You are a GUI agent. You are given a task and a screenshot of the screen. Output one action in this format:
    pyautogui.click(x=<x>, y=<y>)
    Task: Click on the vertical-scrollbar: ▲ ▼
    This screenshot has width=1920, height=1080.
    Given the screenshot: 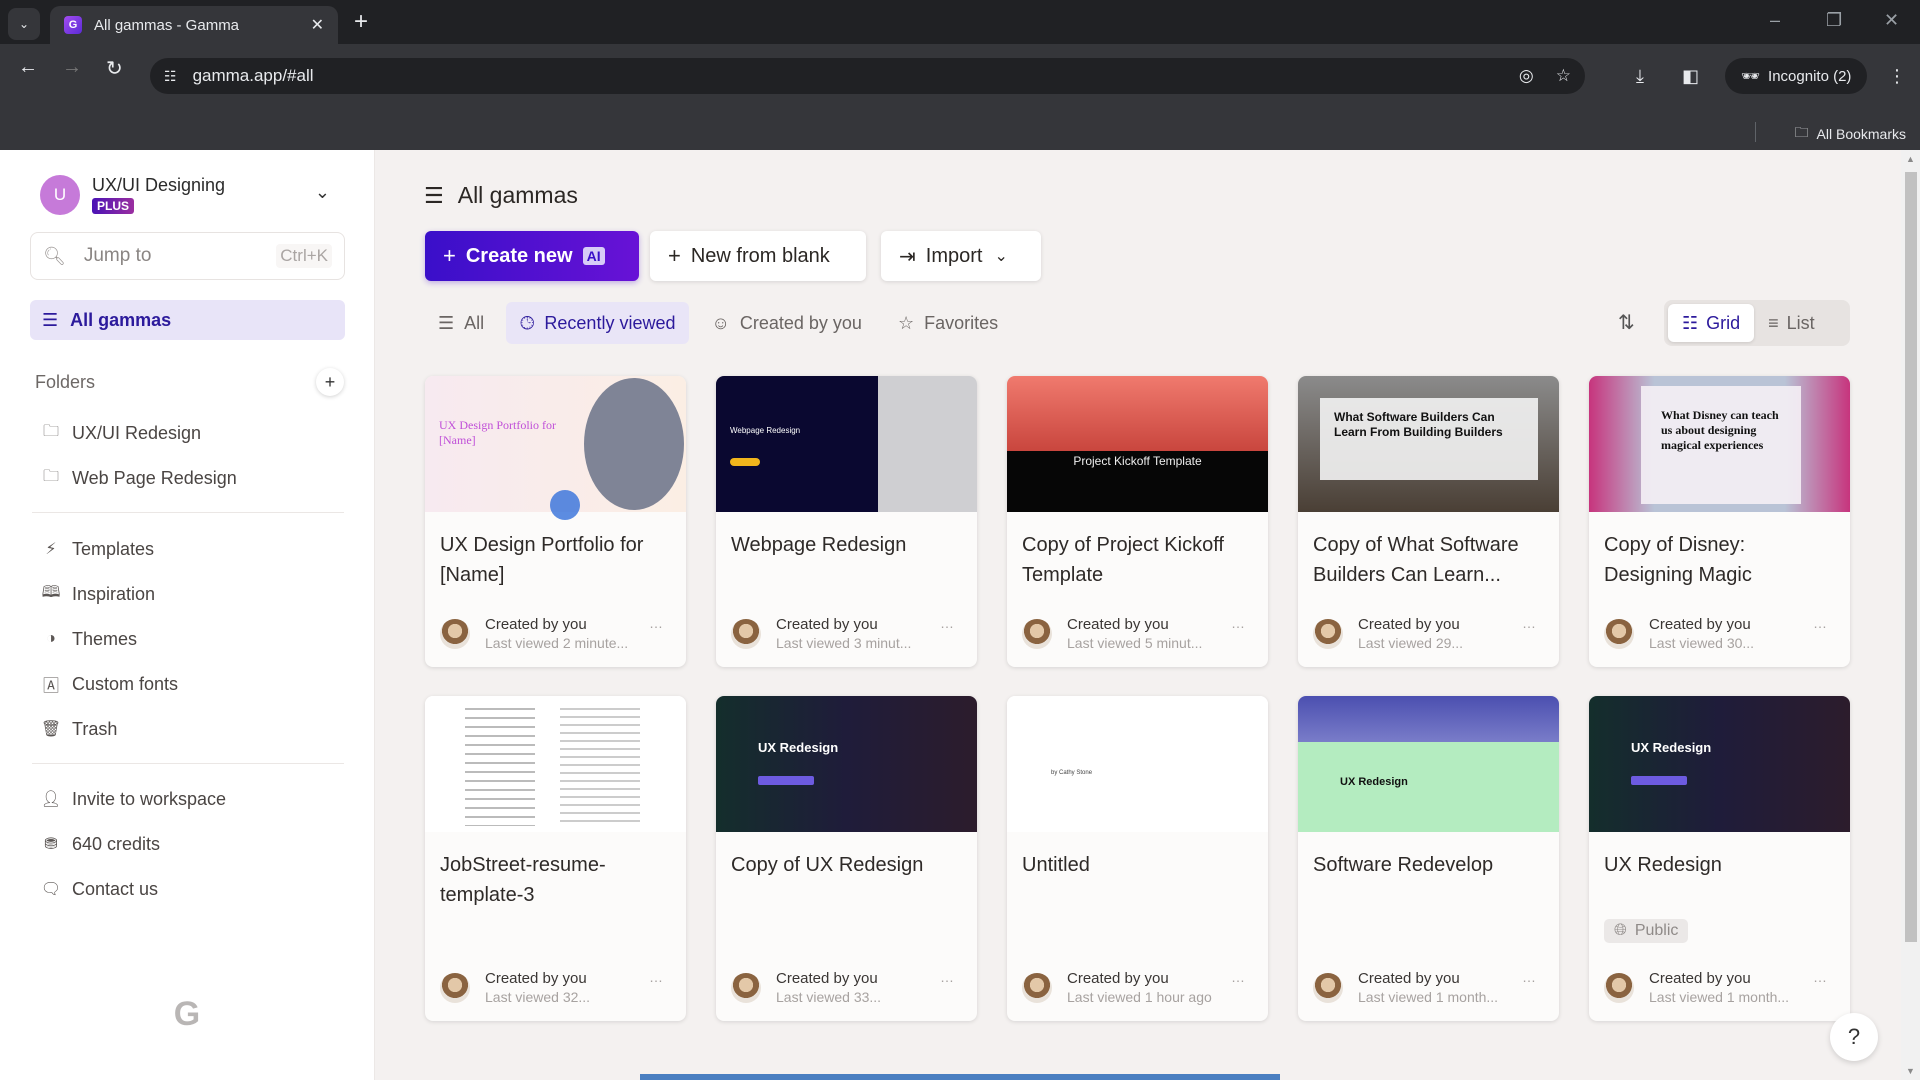 What is the action you would take?
    pyautogui.click(x=1910, y=615)
    